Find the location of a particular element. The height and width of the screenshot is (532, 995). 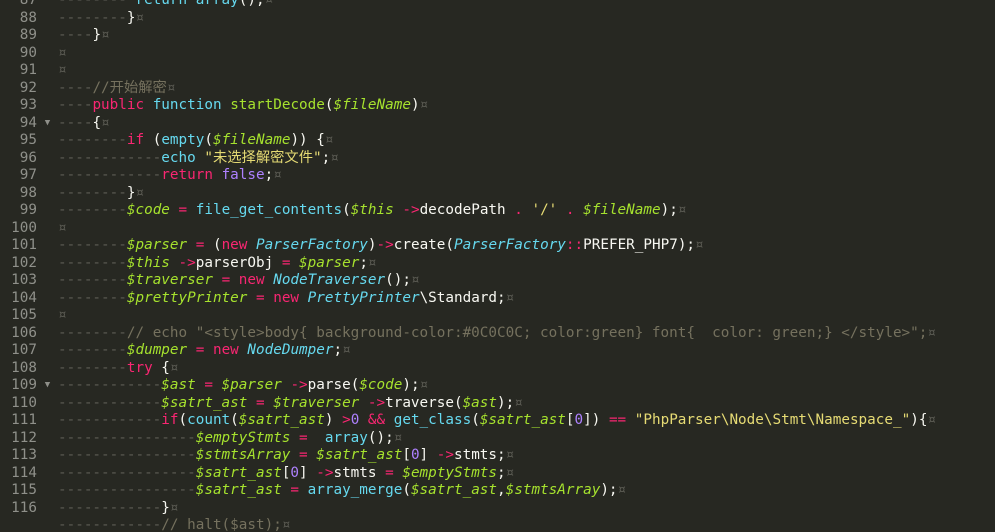

code-line: 92 ----//开始解密¤ is located at coordinates (497, 89).